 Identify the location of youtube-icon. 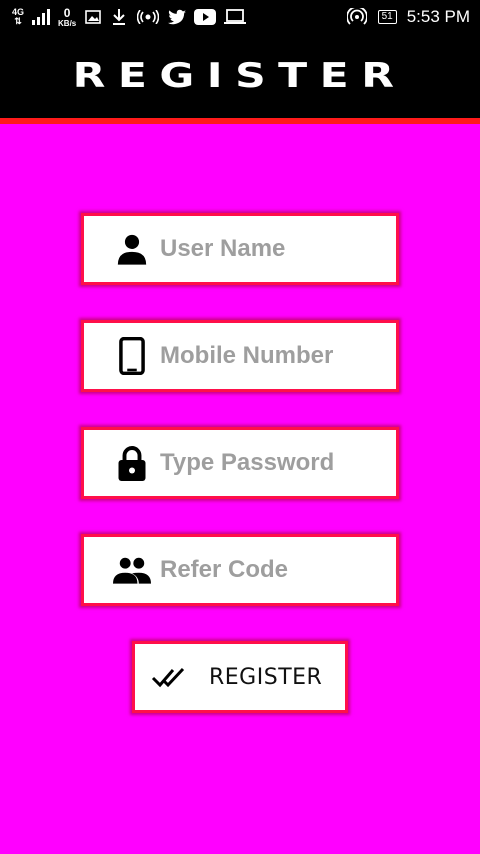
(205, 17).